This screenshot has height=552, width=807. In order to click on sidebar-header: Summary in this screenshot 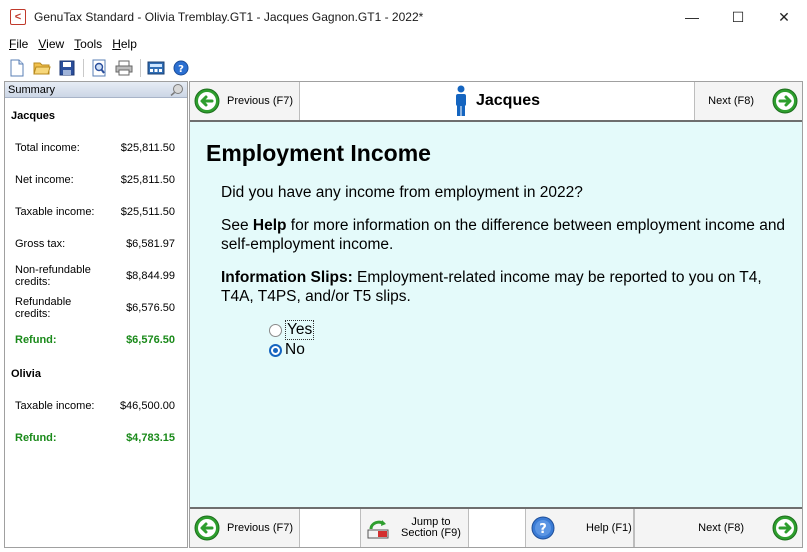, I will do `click(96, 90)`.